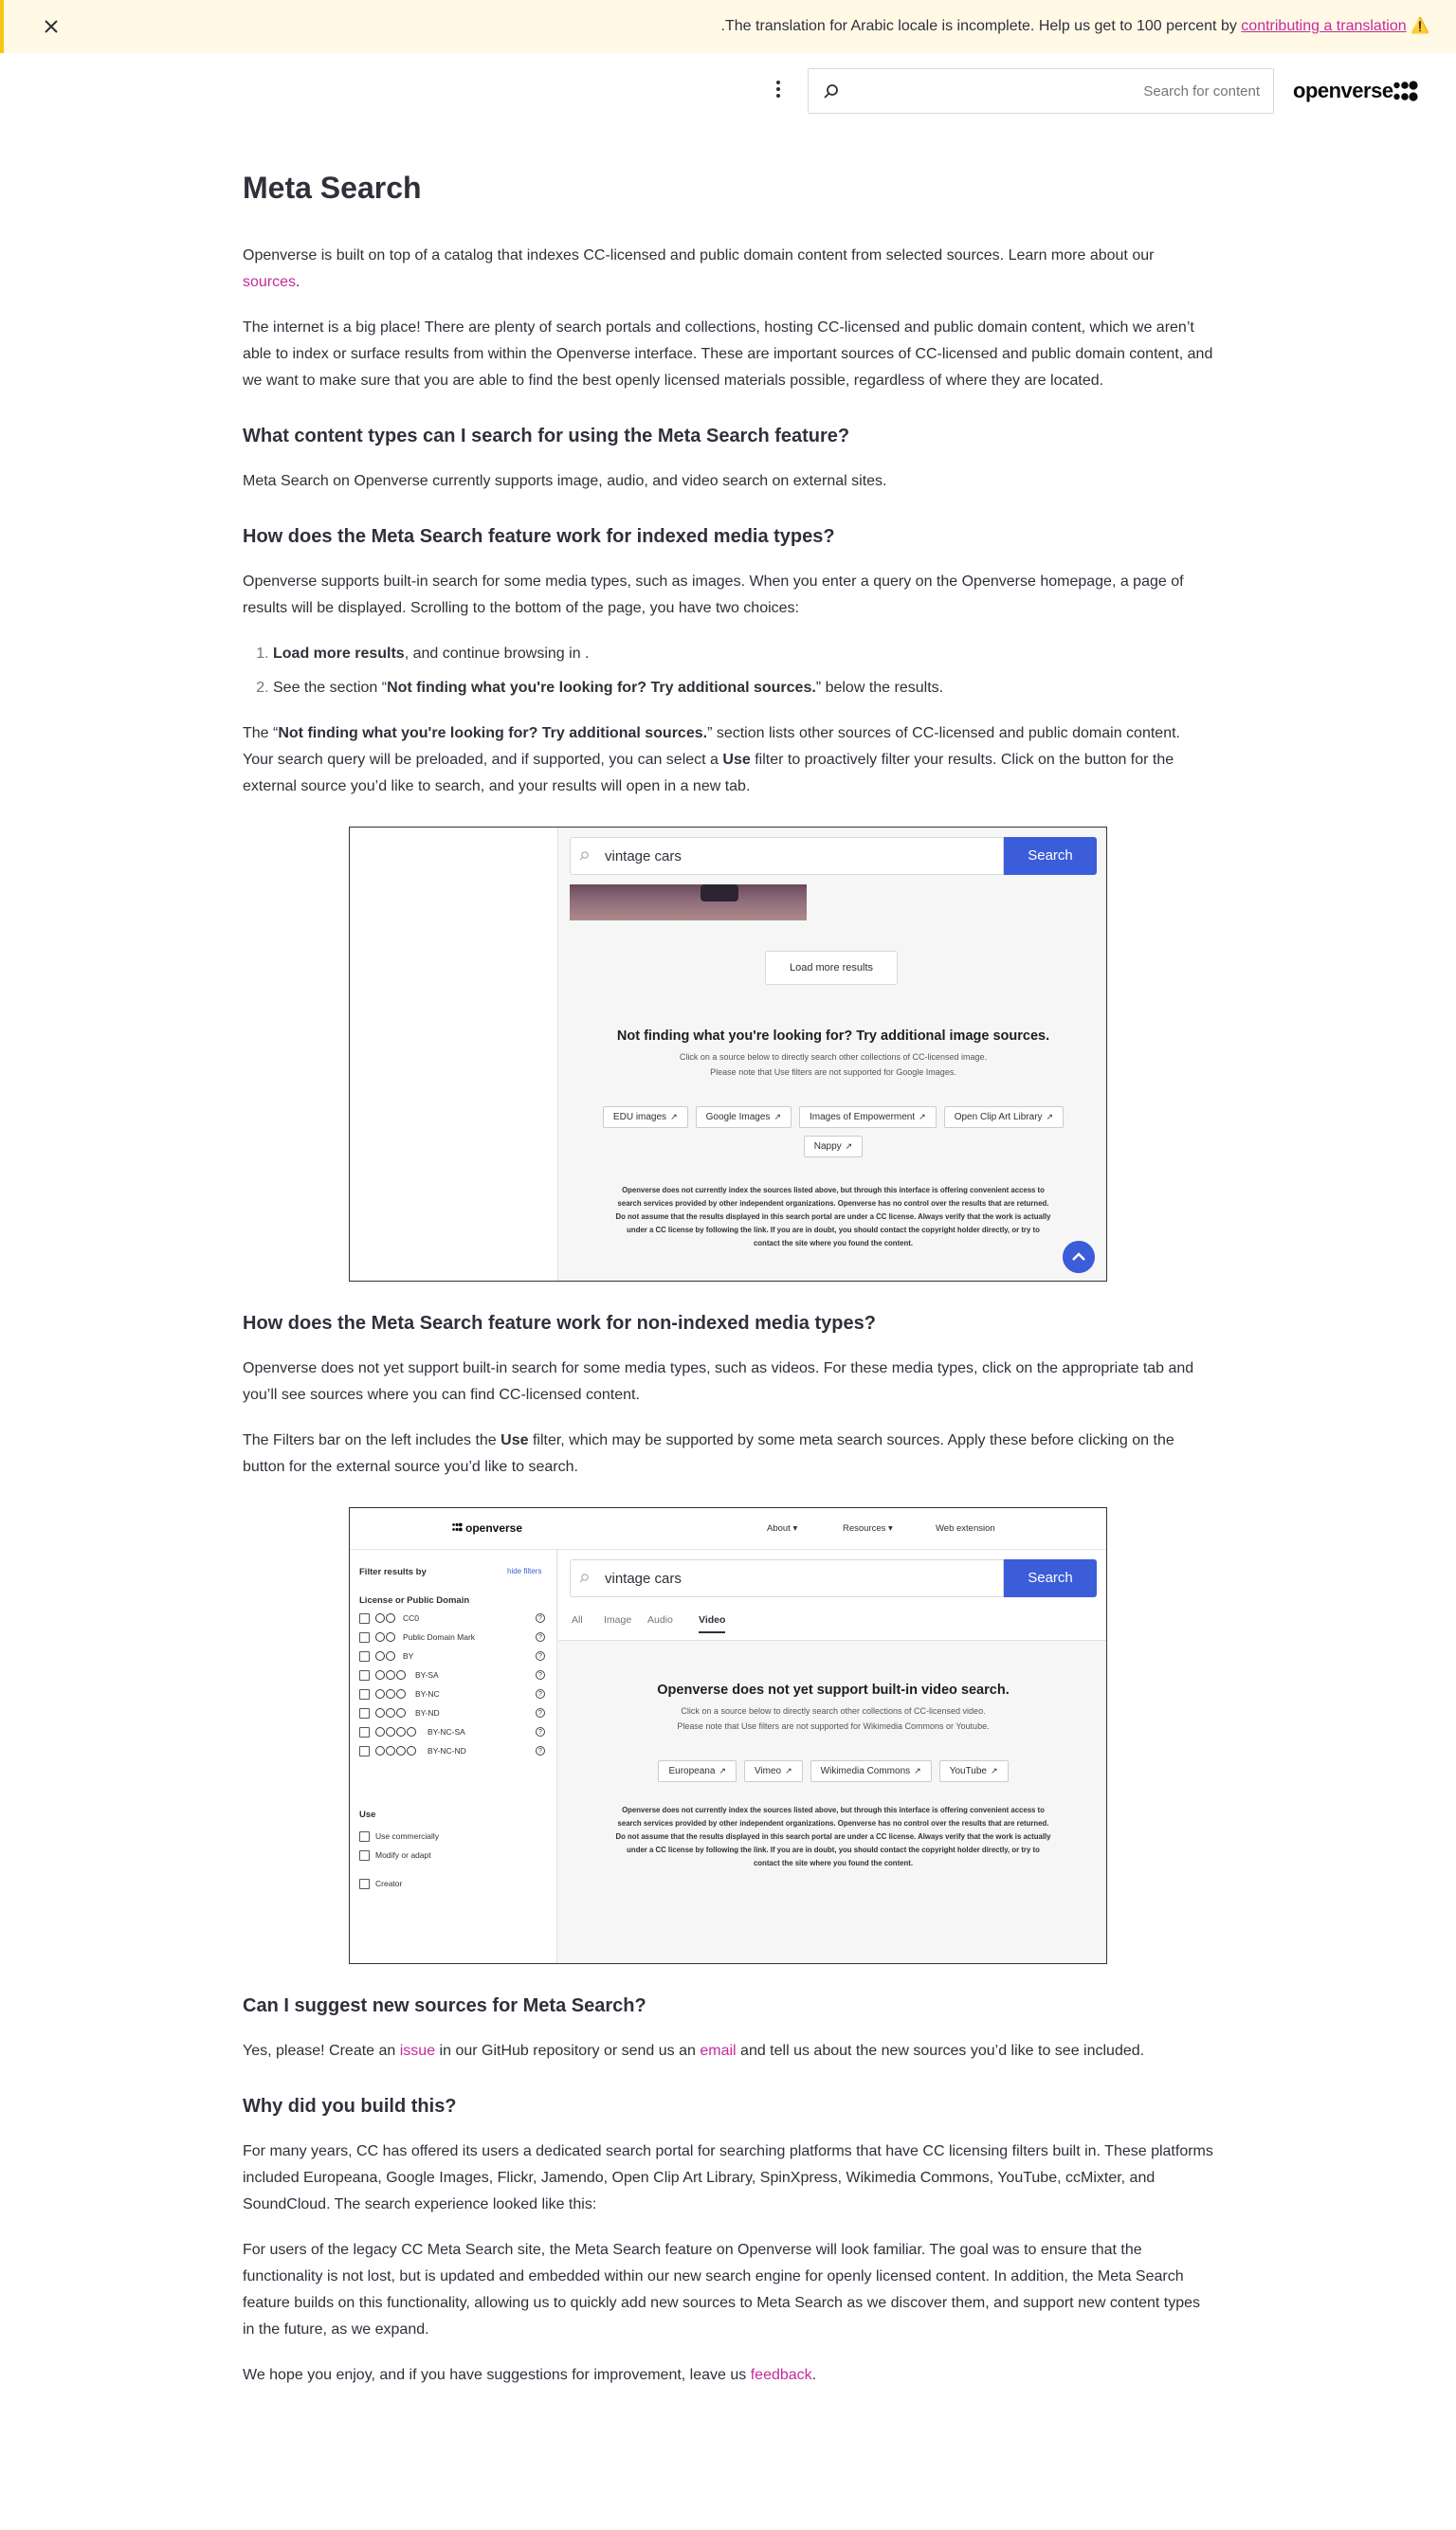 The height and width of the screenshot is (2530, 1456). Describe the element at coordinates (718, 2051) in the screenshot. I see `email-link: email` at that location.